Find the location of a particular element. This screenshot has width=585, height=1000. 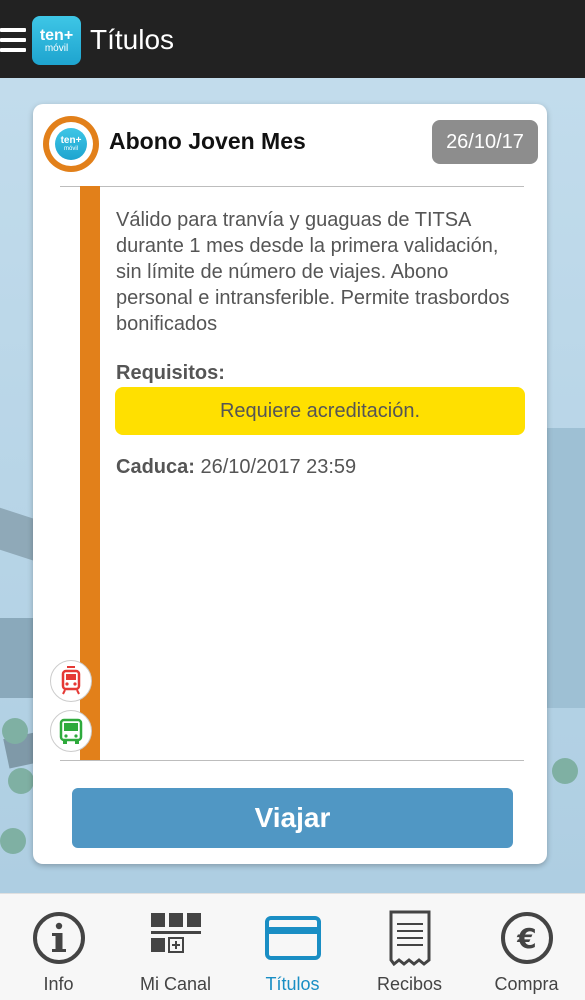

requirements-label: Requisitos: is located at coordinates (170, 373).